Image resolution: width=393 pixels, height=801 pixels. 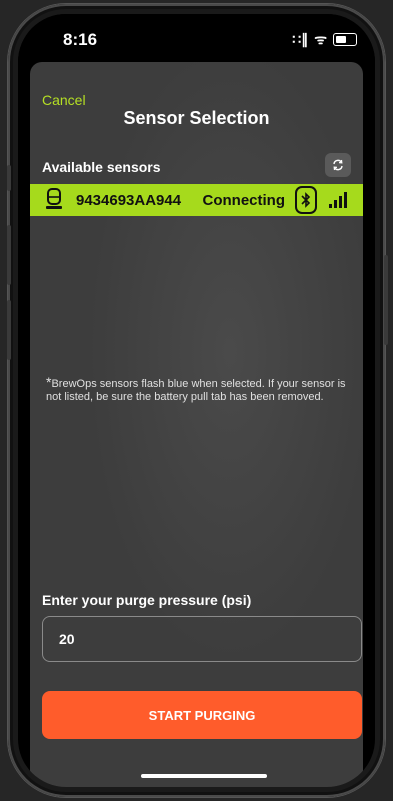 I want to click on start-purging-button: START PURGING, so click(x=202, y=715).